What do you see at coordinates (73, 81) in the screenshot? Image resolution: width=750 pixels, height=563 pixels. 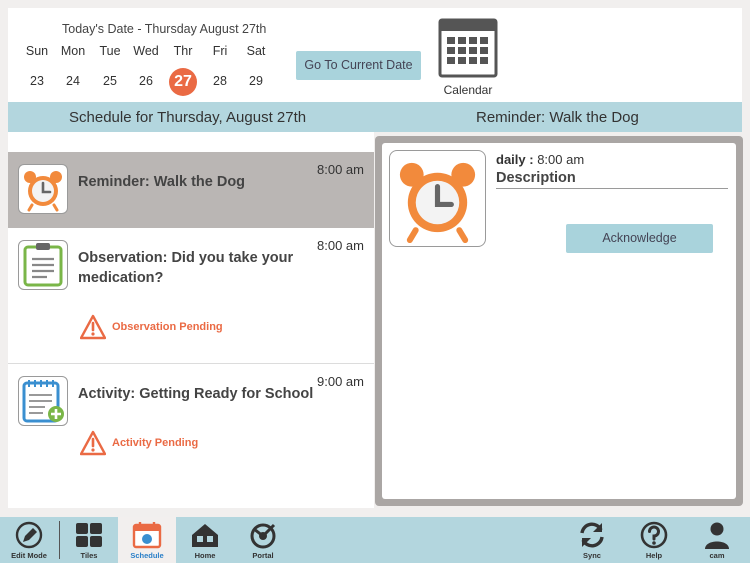 I see `day-24: 24` at bounding box center [73, 81].